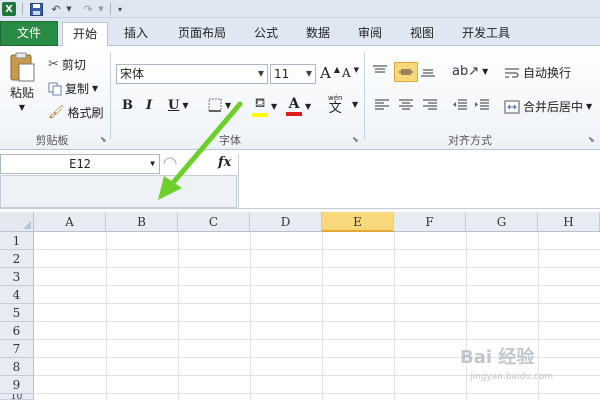  I want to click on row-header-2: 2, so click(17, 259).